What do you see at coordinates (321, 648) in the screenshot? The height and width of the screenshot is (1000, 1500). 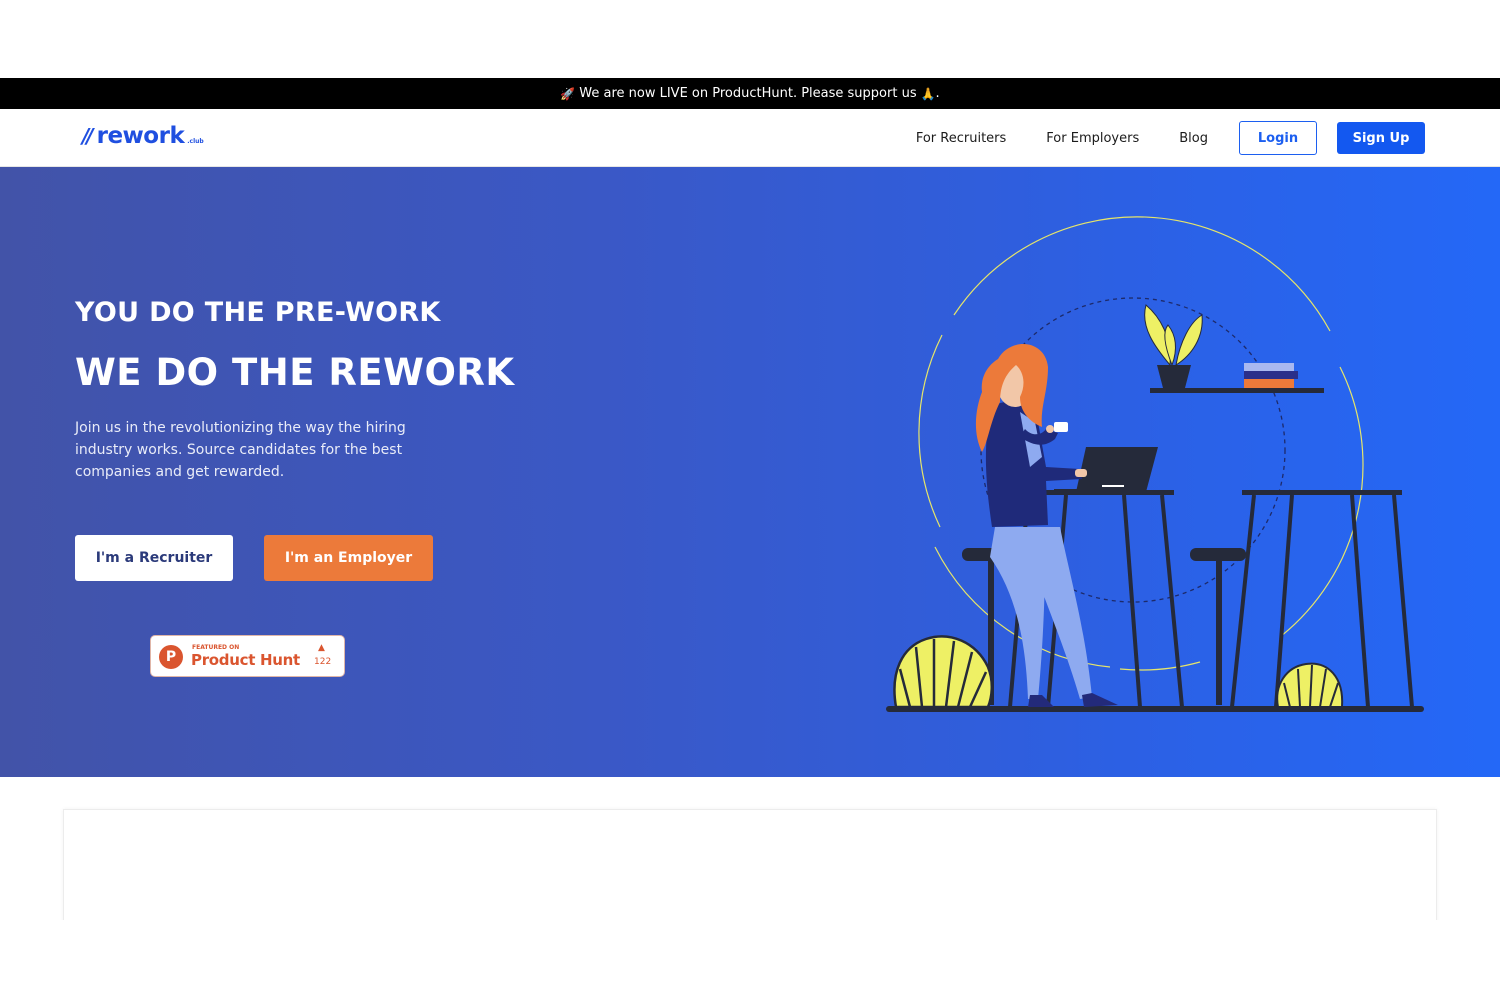 I see `upvote-arrow-icon: ▲` at bounding box center [321, 648].